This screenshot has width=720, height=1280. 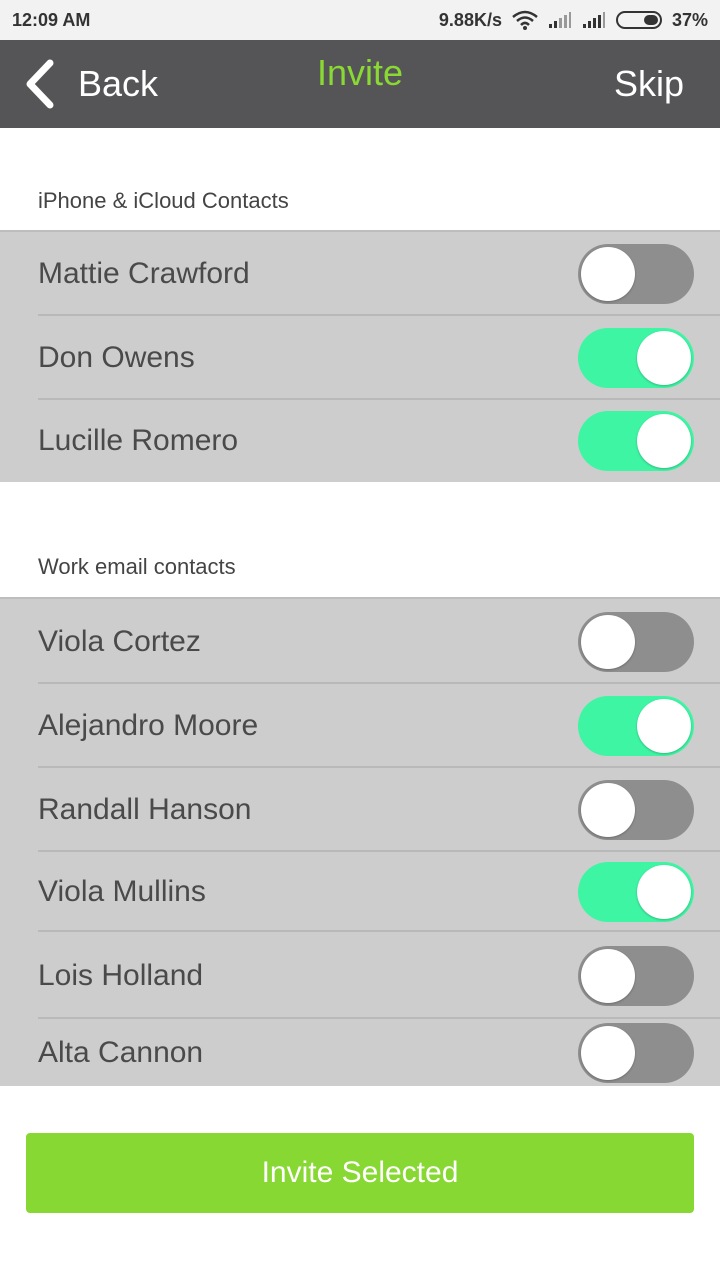 What do you see at coordinates (649, 84) in the screenshot?
I see `skip-button: Skip` at bounding box center [649, 84].